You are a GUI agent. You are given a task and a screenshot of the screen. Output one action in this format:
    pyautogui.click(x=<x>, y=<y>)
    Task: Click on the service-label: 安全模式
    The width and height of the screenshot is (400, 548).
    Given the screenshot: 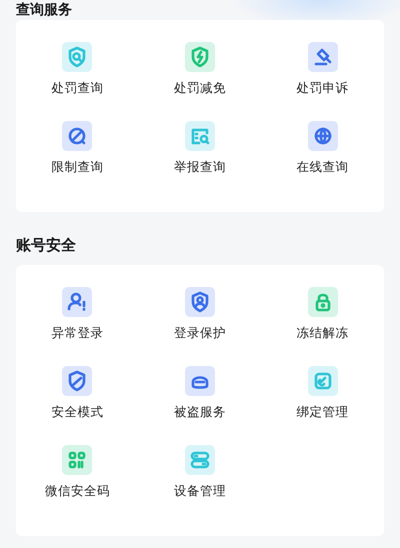 What is the action you would take?
    pyautogui.click(x=77, y=412)
    